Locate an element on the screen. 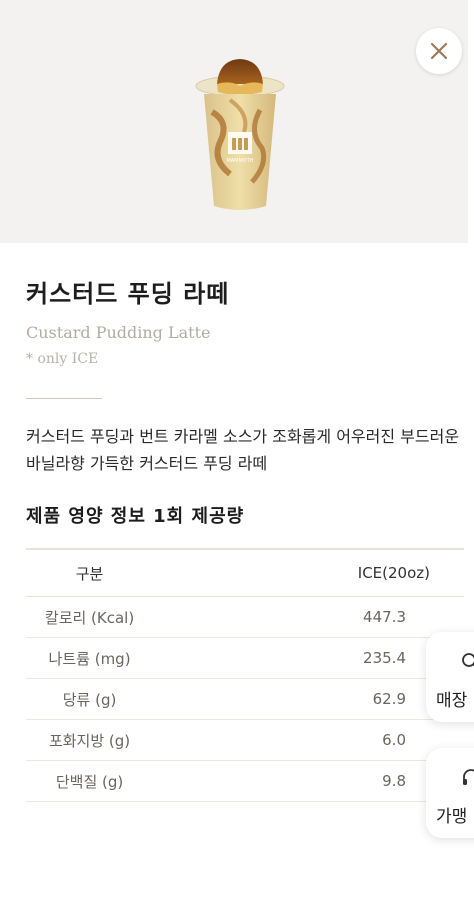 This screenshot has width=474, height=898. search-icon is located at coordinates (468, 660).